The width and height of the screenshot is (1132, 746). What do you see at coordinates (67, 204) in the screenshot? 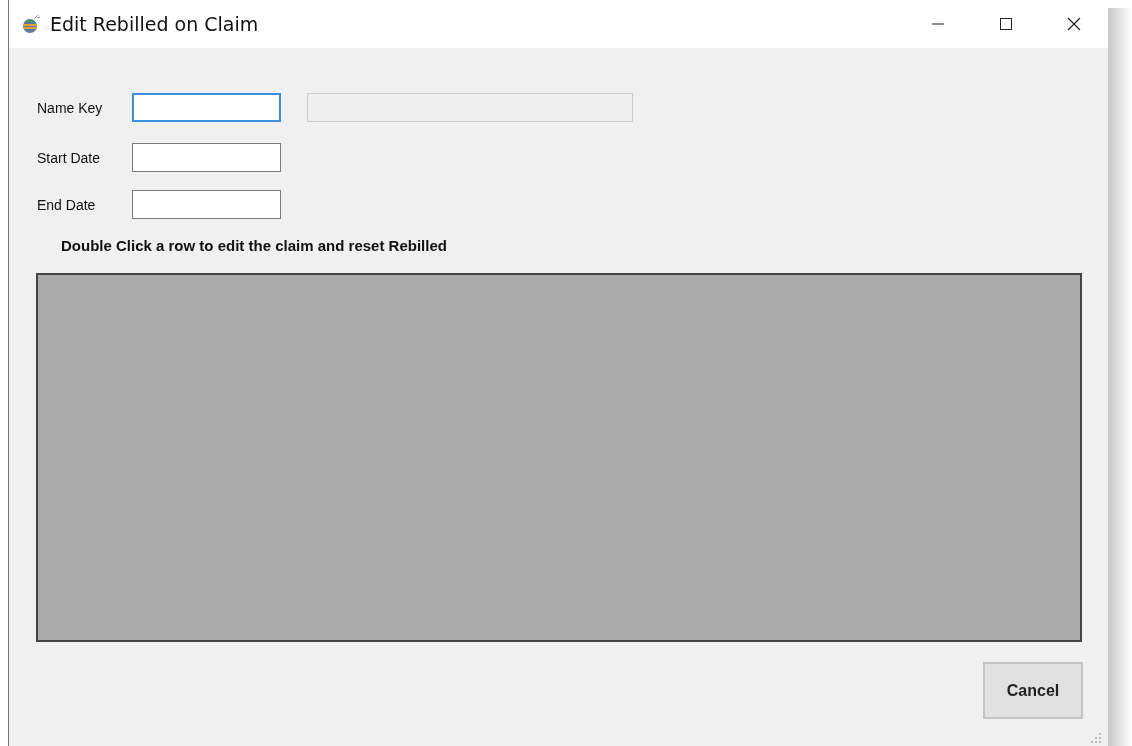
I see `field-label: End Date` at bounding box center [67, 204].